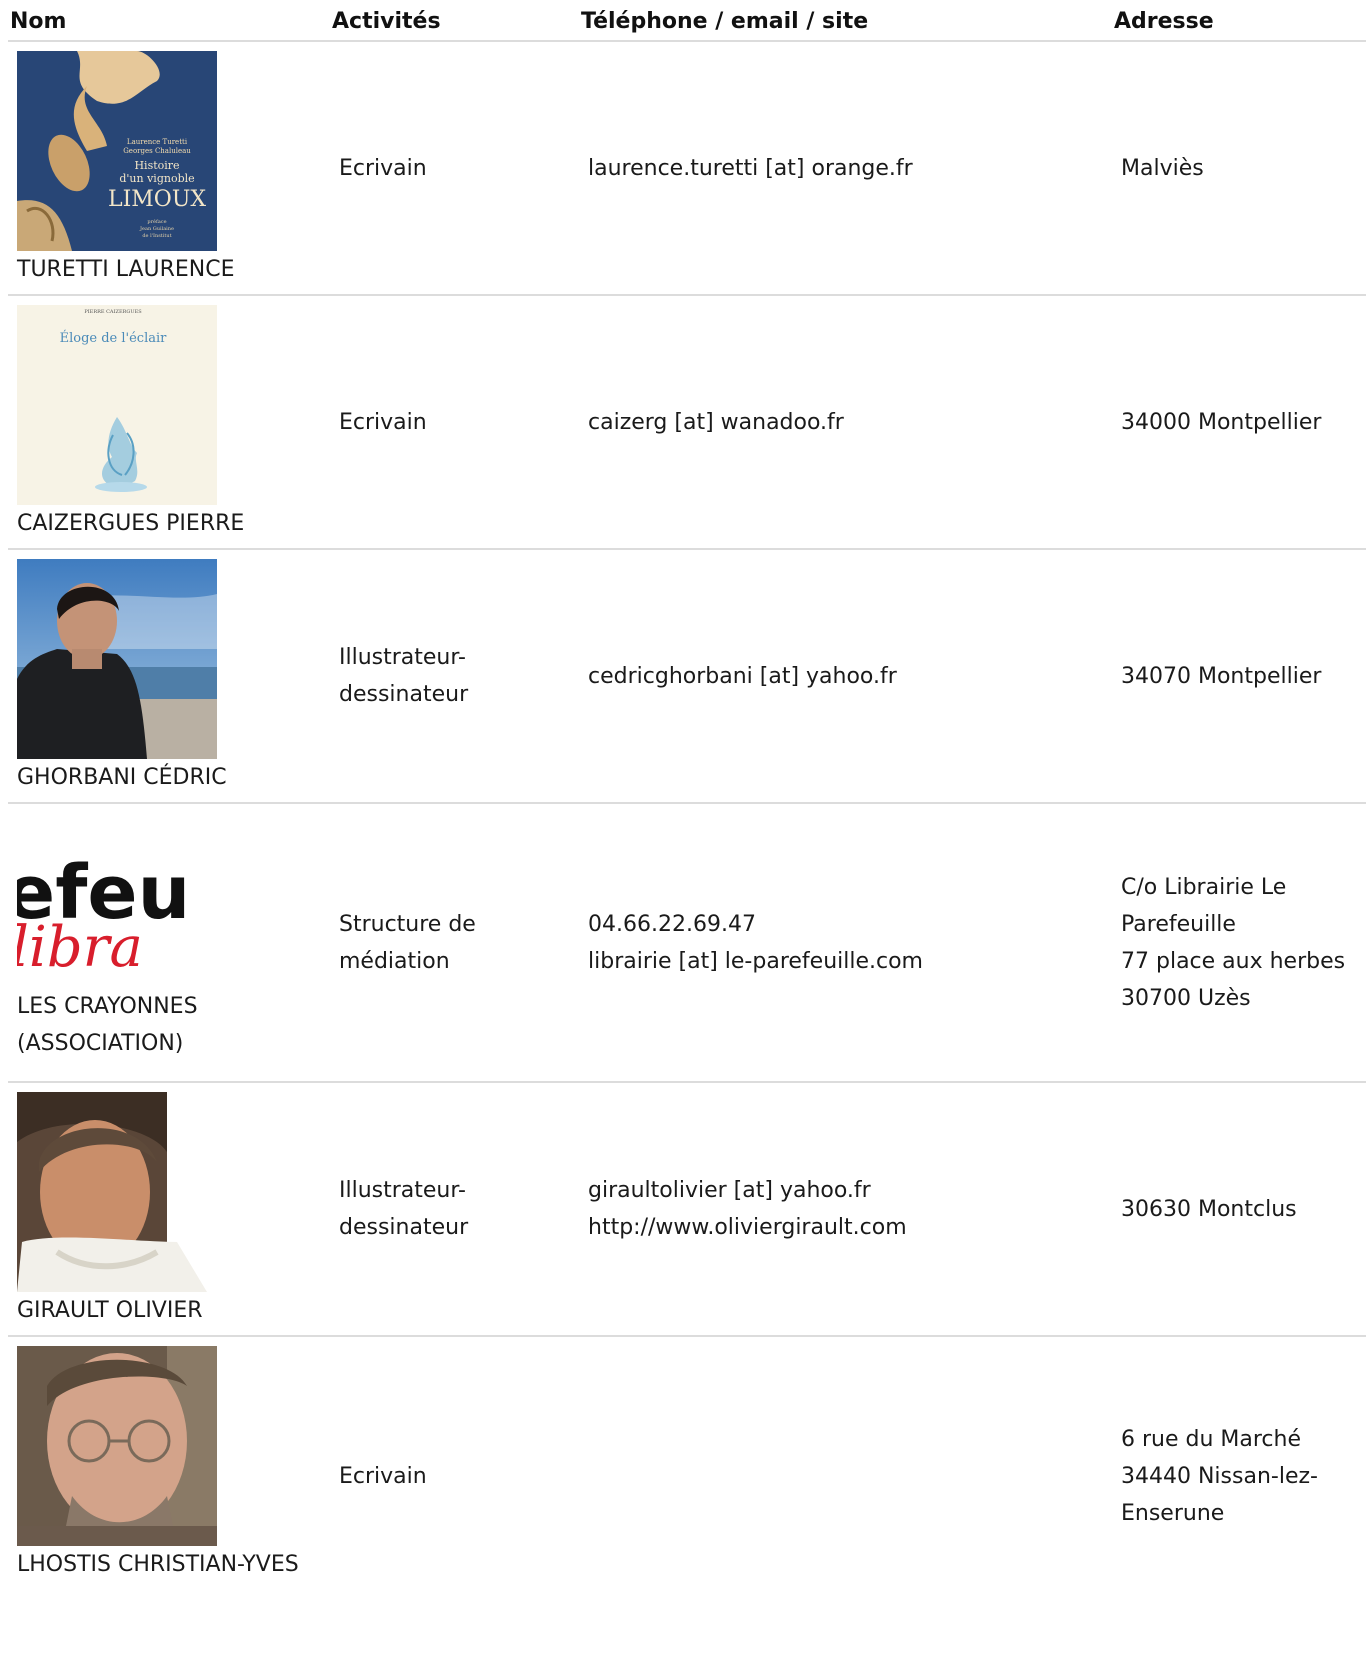  Describe the element at coordinates (1239, 168) in the screenshot. I see `address-cell: Malviès` at that location.